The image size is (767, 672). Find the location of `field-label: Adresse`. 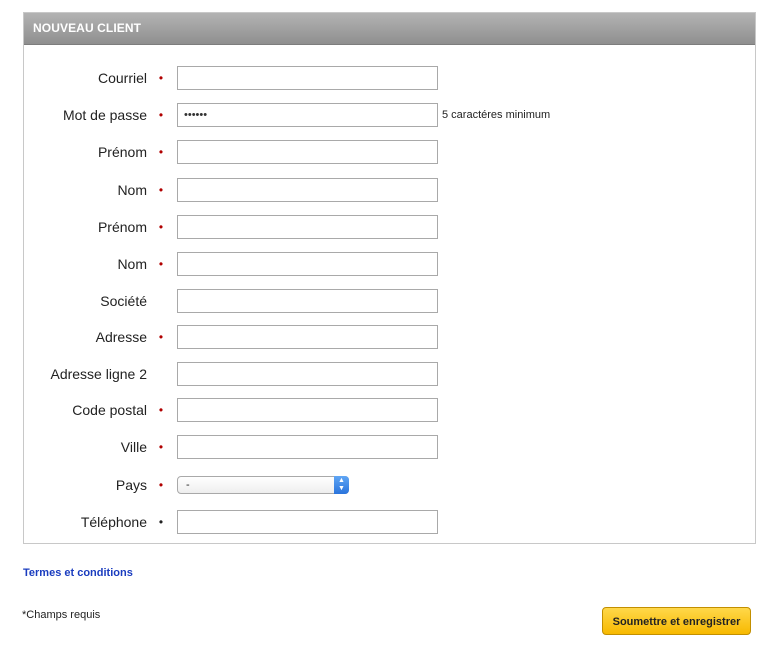

field-label: Adresse is located at coordinates (121, 337).